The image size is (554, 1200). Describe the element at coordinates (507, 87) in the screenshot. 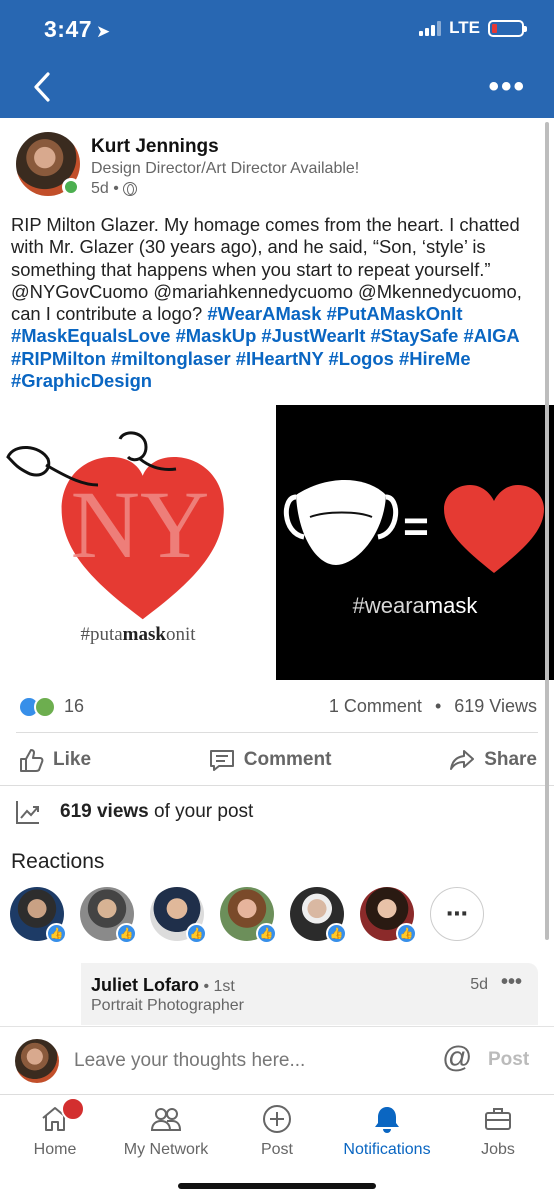

I see `more-options-button: •••` at that location.